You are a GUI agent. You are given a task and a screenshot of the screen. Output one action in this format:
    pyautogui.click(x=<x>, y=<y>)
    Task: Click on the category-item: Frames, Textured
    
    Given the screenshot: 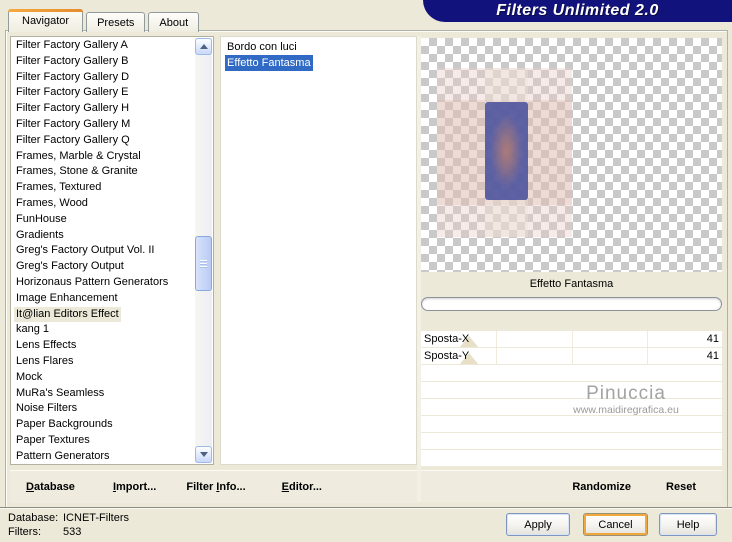 What is the action you would take?
    pyautogui.click(x=103, y=188)
    